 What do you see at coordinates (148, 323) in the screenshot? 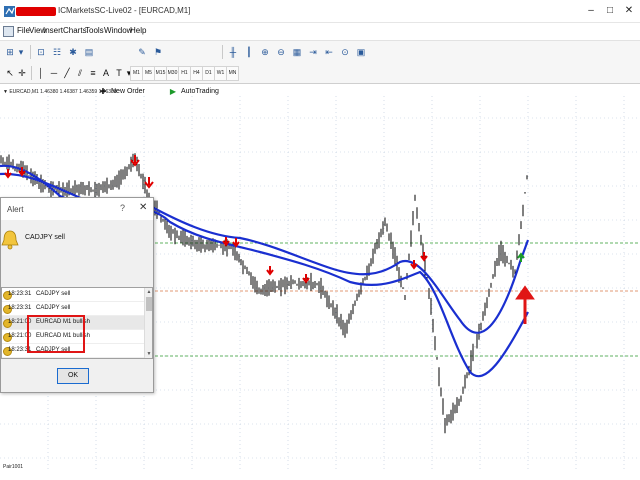
I see `alert-list-scrollbar: ▲ ▼` at bounding box center [148, 323].